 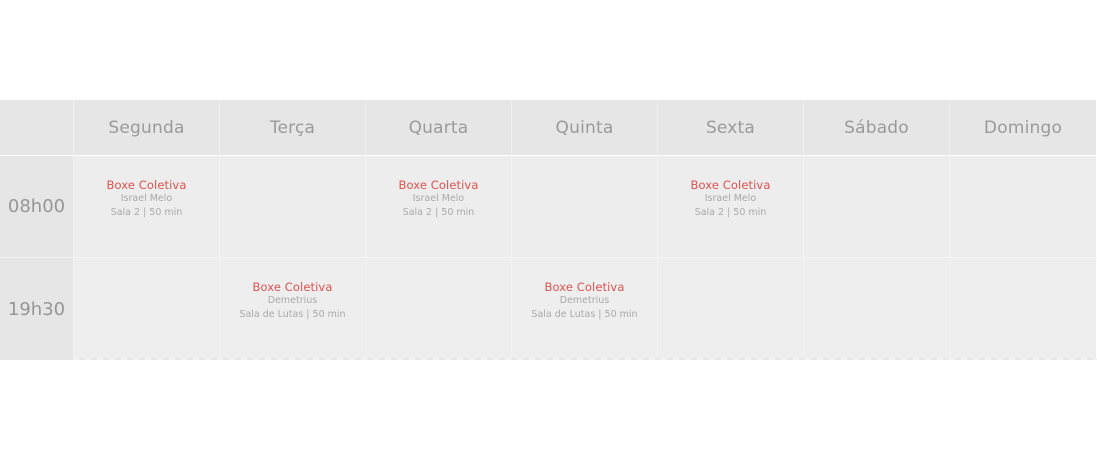 What do you see at coordinates (293, 127) in the screenshot?
I see `day-header-terca: Terça` at bounding box center [293, 127].